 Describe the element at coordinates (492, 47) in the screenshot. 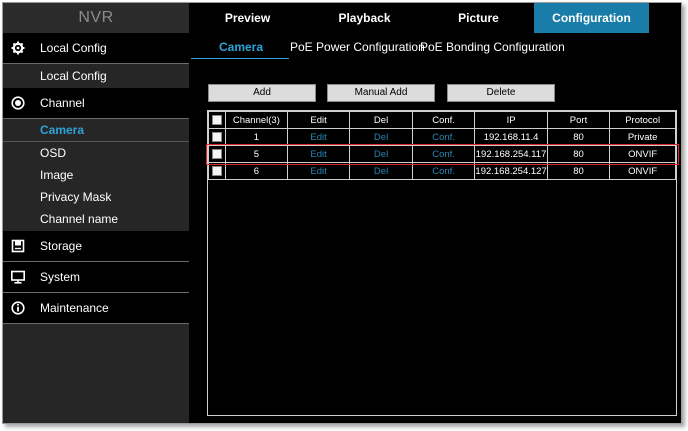

I see `subtab-poe-bonding-configuration: PoE Bonding Configuration` at that location.